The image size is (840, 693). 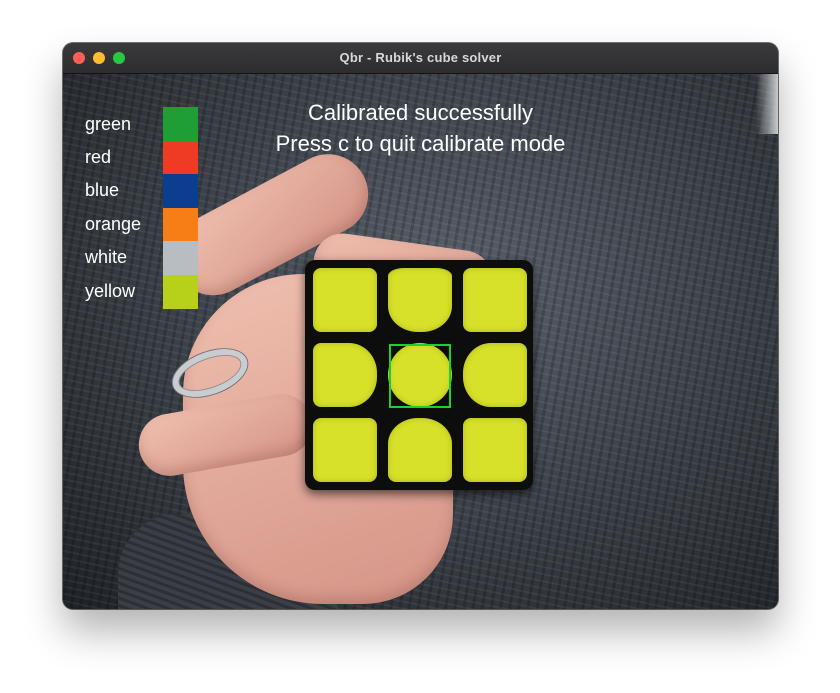 What do you see at coordinates (180, 225) in the screenshot?
I see `legend-swatch-orange` at bounding box center [180, 225].